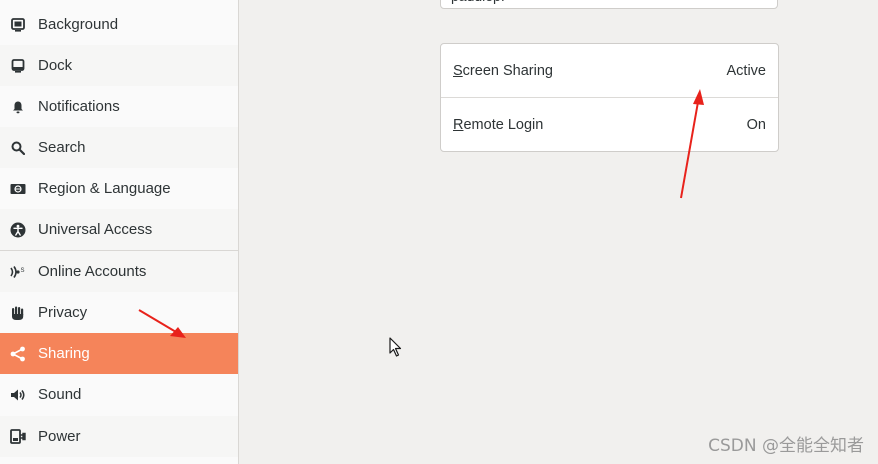 Image resolution: width=878 pixels, height=464 pixels. I want to click on sidebar-item-label: Notifications, so click(79, 106).